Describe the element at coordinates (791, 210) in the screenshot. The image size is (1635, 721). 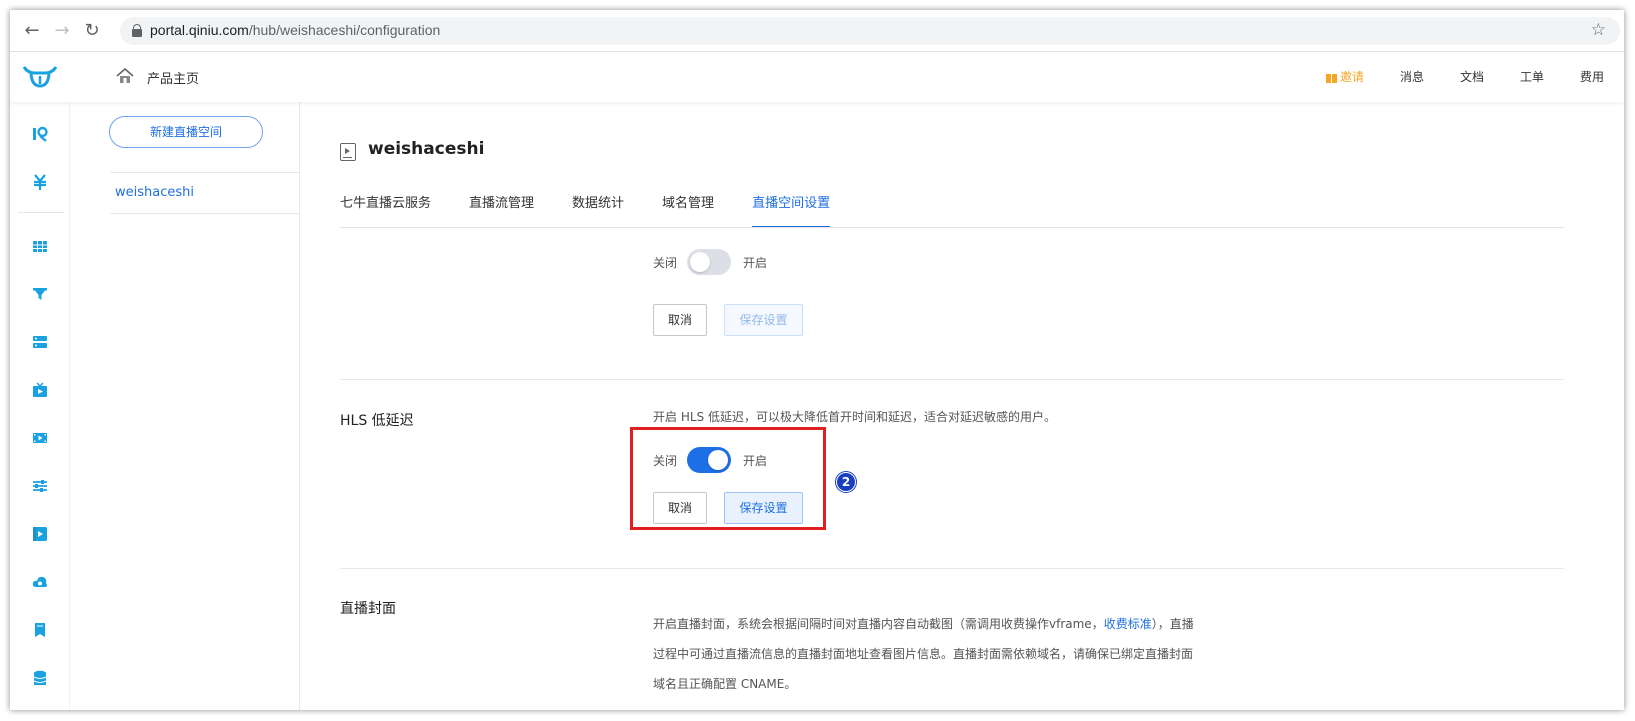
I see `tab-space-settings: 直播空间设置` at that location.